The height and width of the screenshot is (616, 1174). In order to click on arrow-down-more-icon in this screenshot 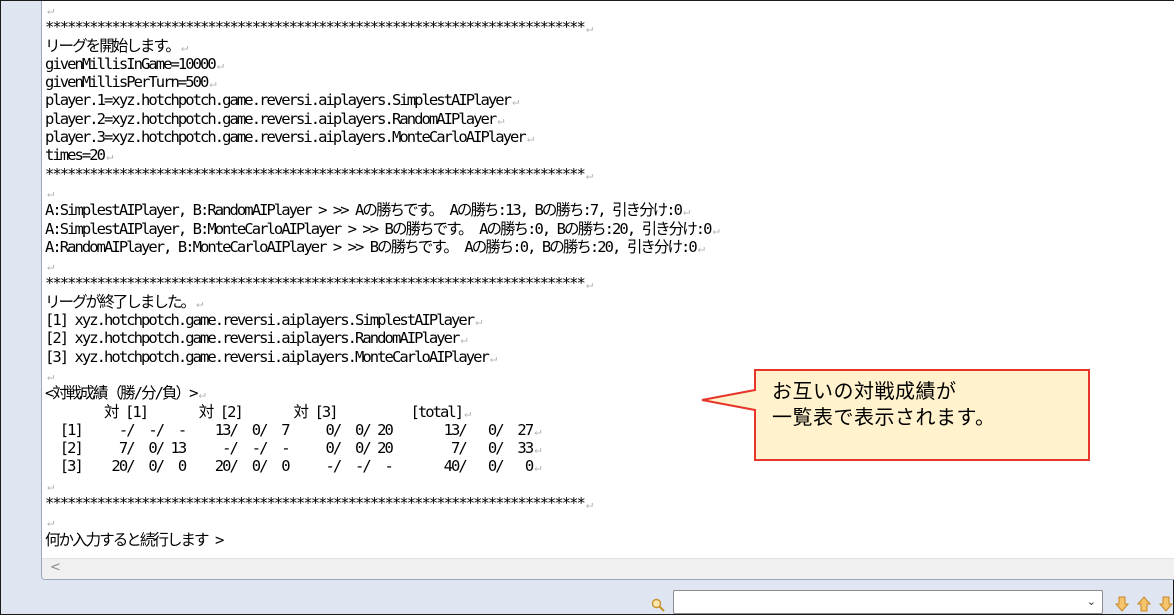, I will do `click(1166, 604)`.